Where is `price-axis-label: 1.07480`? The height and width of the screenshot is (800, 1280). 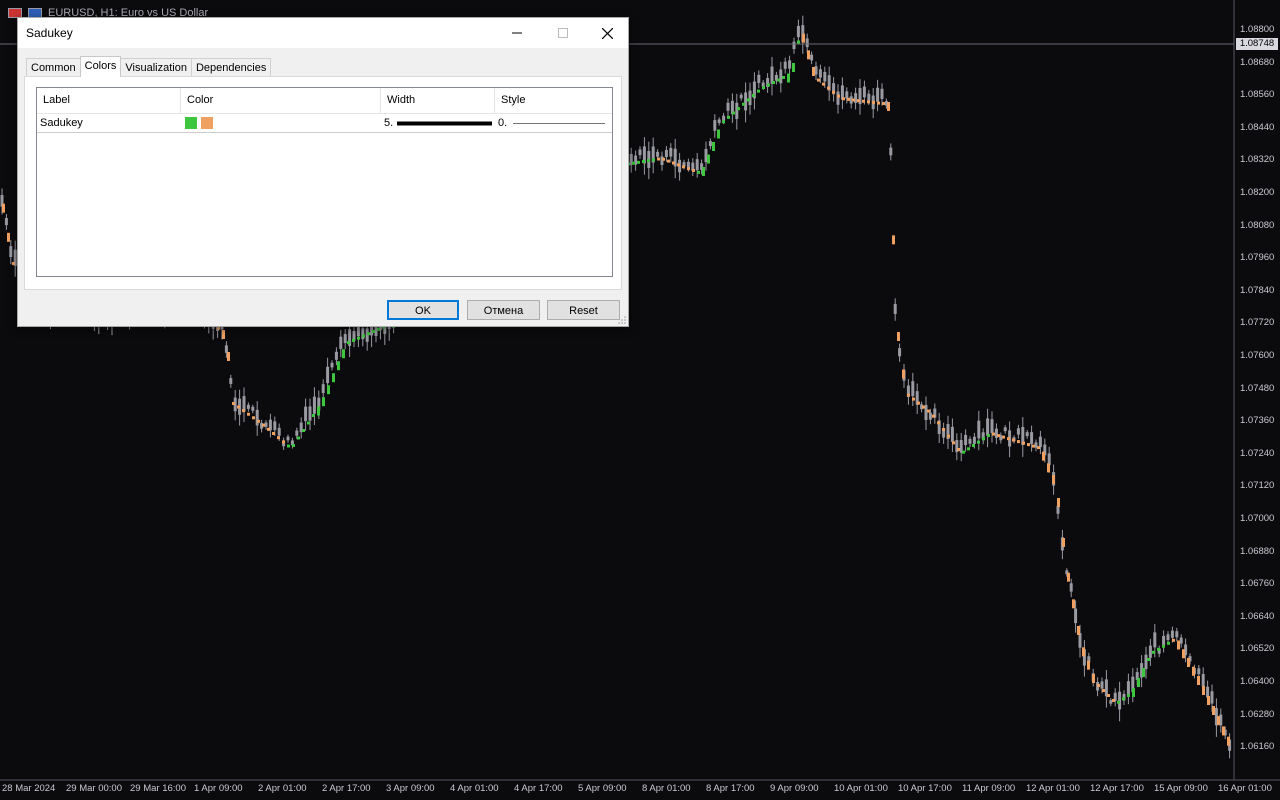
price-axis-label: 1.07480 is located at coordinates (1257, 388).